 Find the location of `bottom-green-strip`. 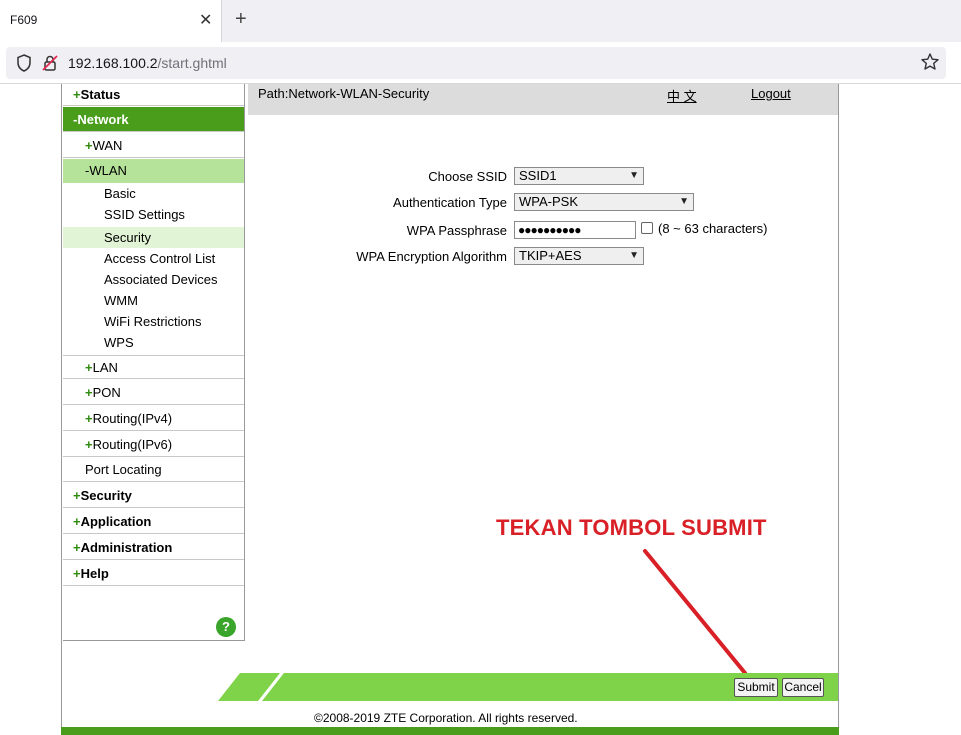

bottom-green-strip is located at coordinates (450, 731).